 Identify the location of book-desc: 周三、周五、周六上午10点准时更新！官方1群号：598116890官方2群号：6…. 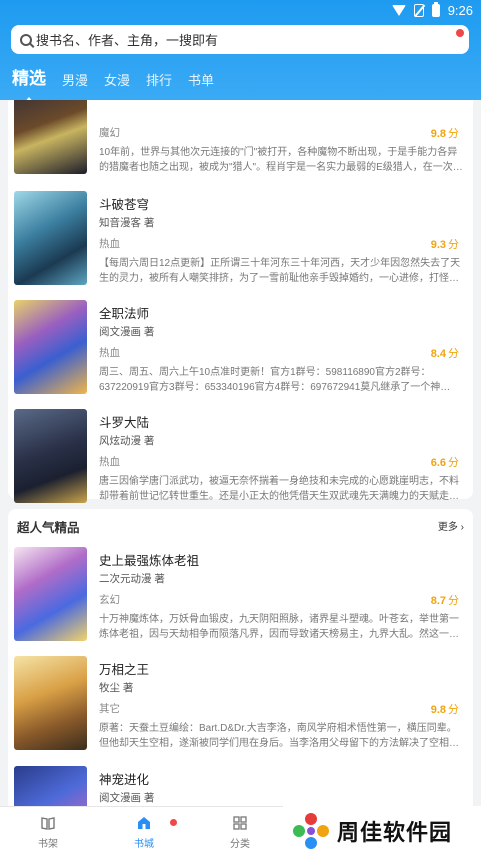
(275, 380).